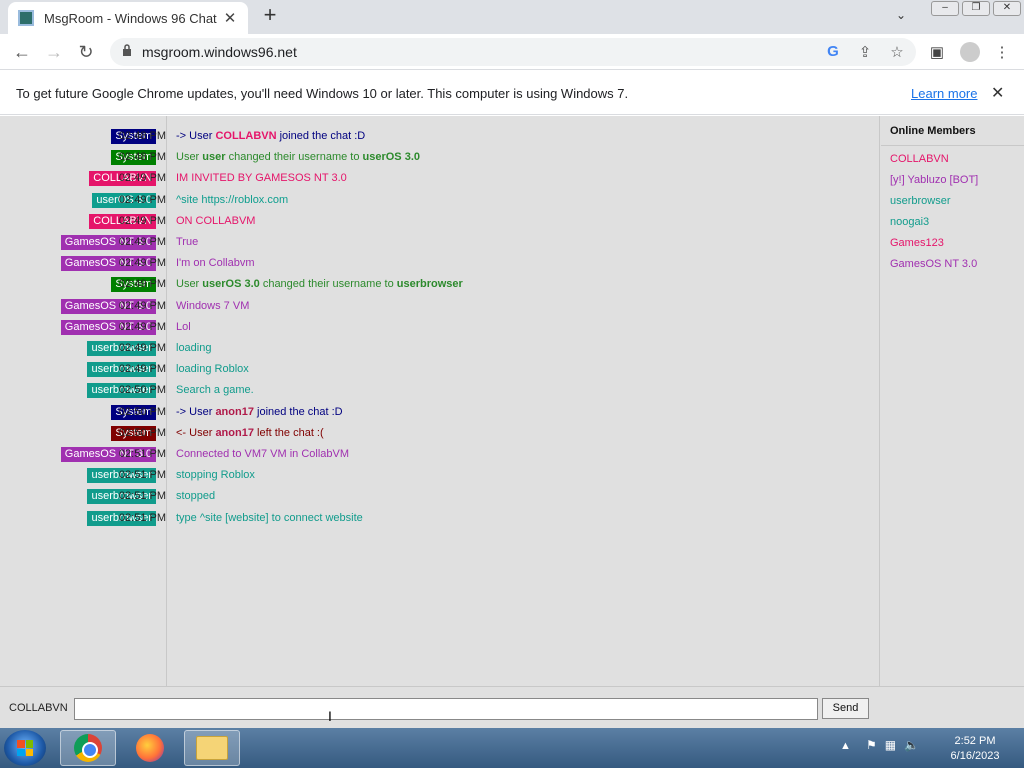  What do you see at coordinates (189, 284) in the screenshot?
I see `message-body: User` at bounding box center [189, 284].